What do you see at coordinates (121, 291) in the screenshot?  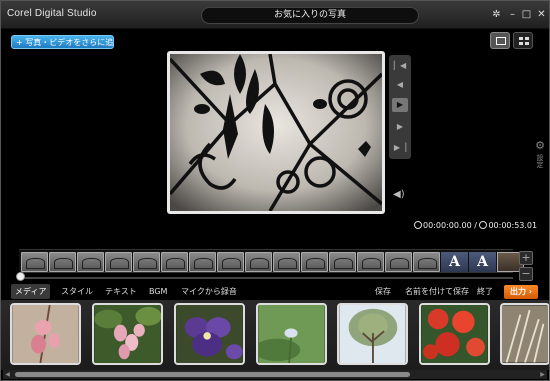 I see `tab-text: テキスト` at bounding box center [121, 291].